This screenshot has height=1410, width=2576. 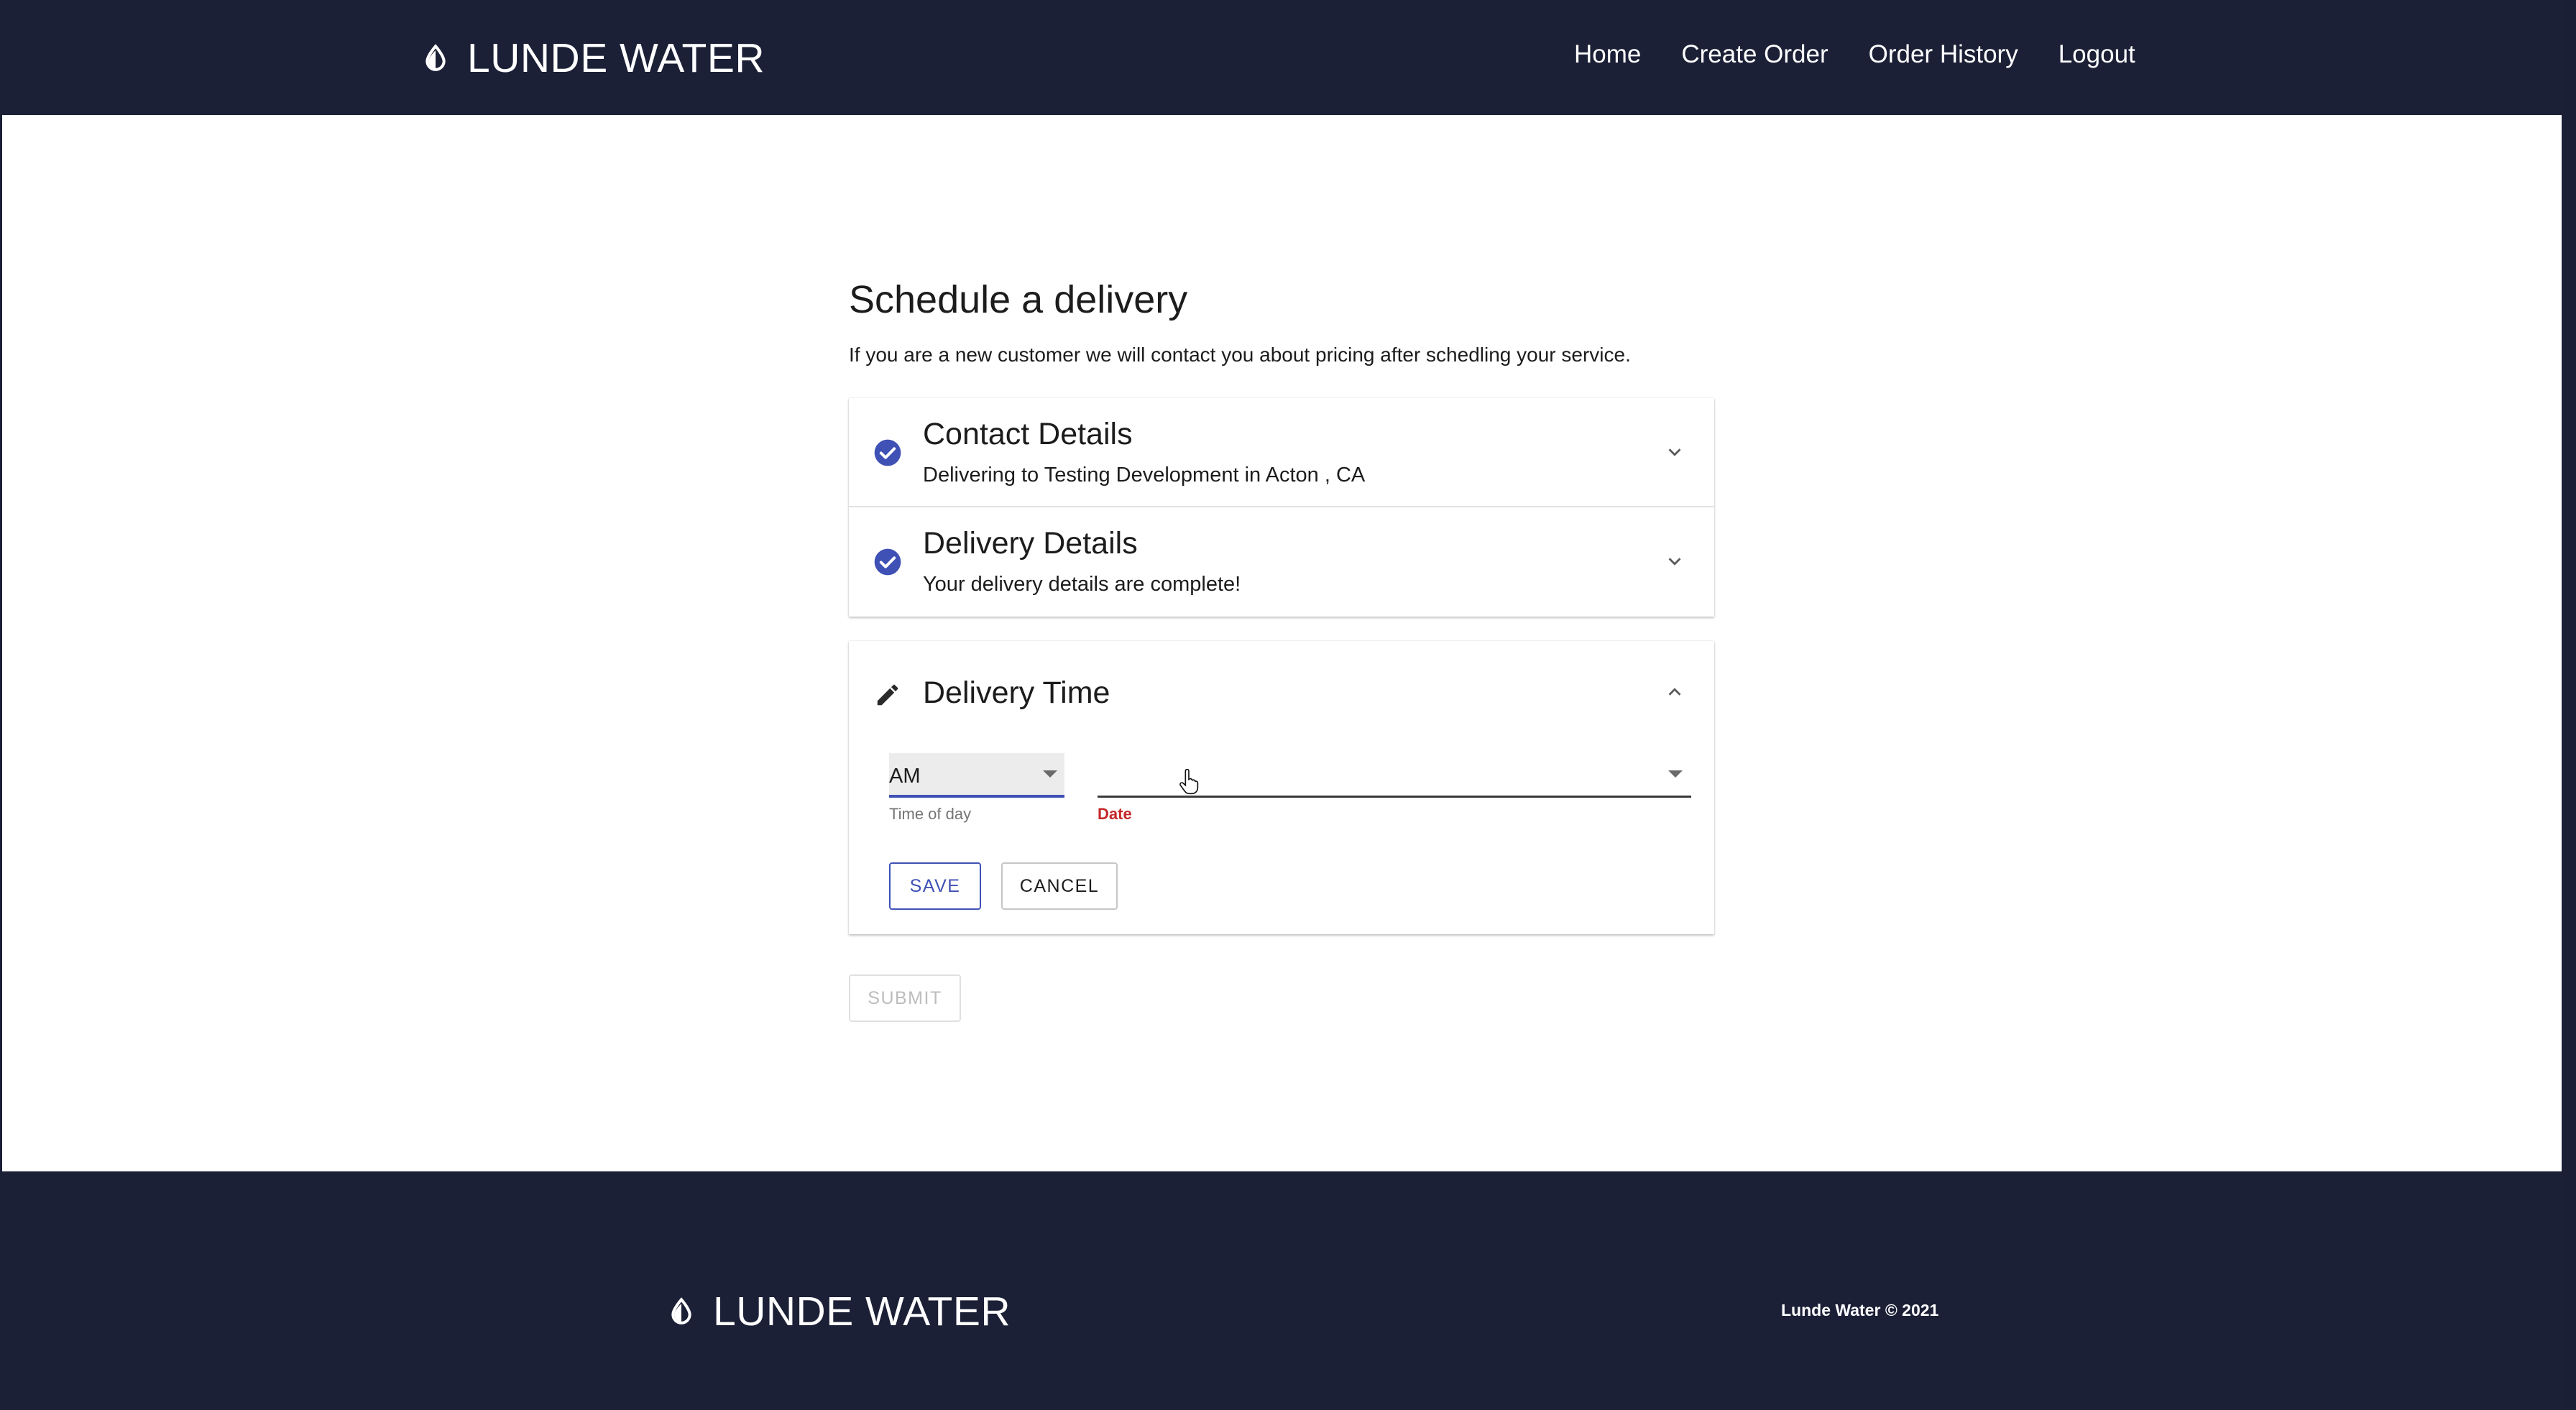 What do you see at coordinates (1082, 584) in the screenshot?
I see `delivery-details-summary: Your delivery details are complete!` at bounding box center [1082, 584].